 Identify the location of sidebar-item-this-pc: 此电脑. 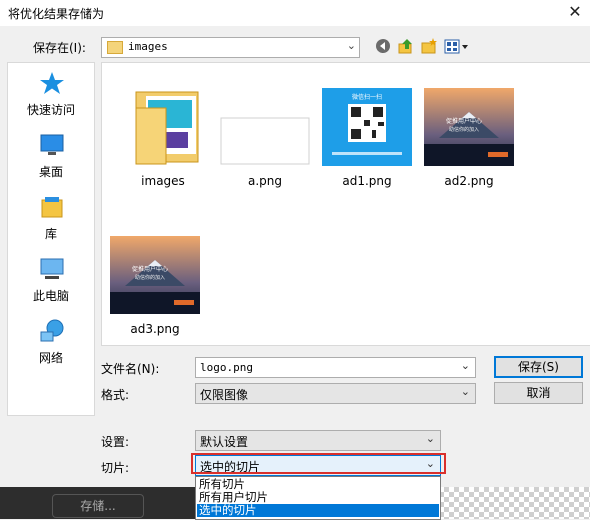
(51, 280).